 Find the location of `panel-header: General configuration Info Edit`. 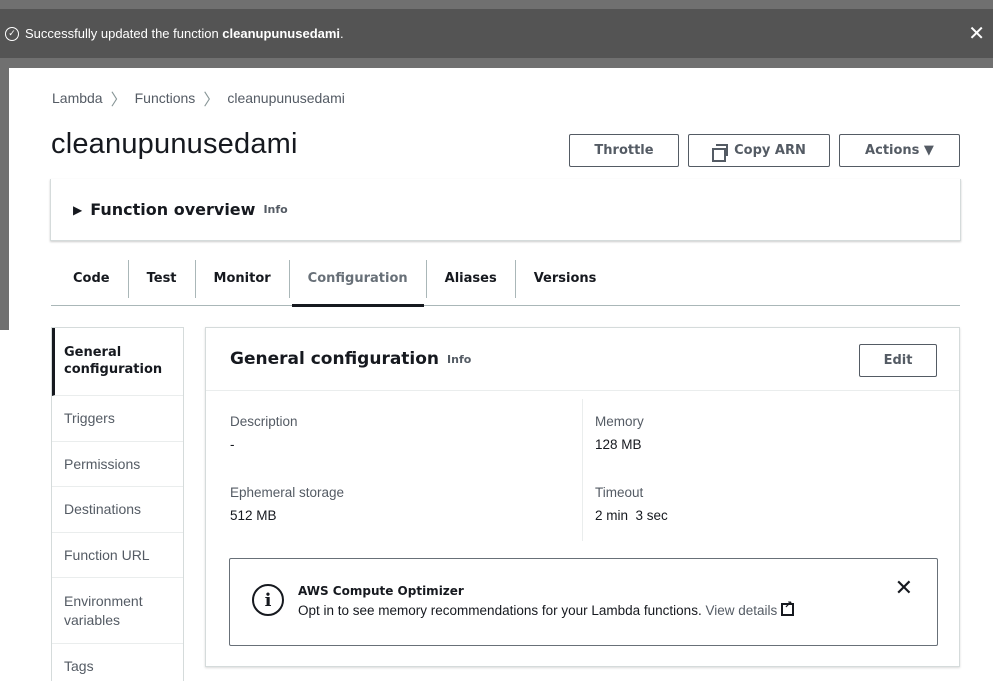

panel-header: General configuration Info Edit is located at coordinates (582, 359).